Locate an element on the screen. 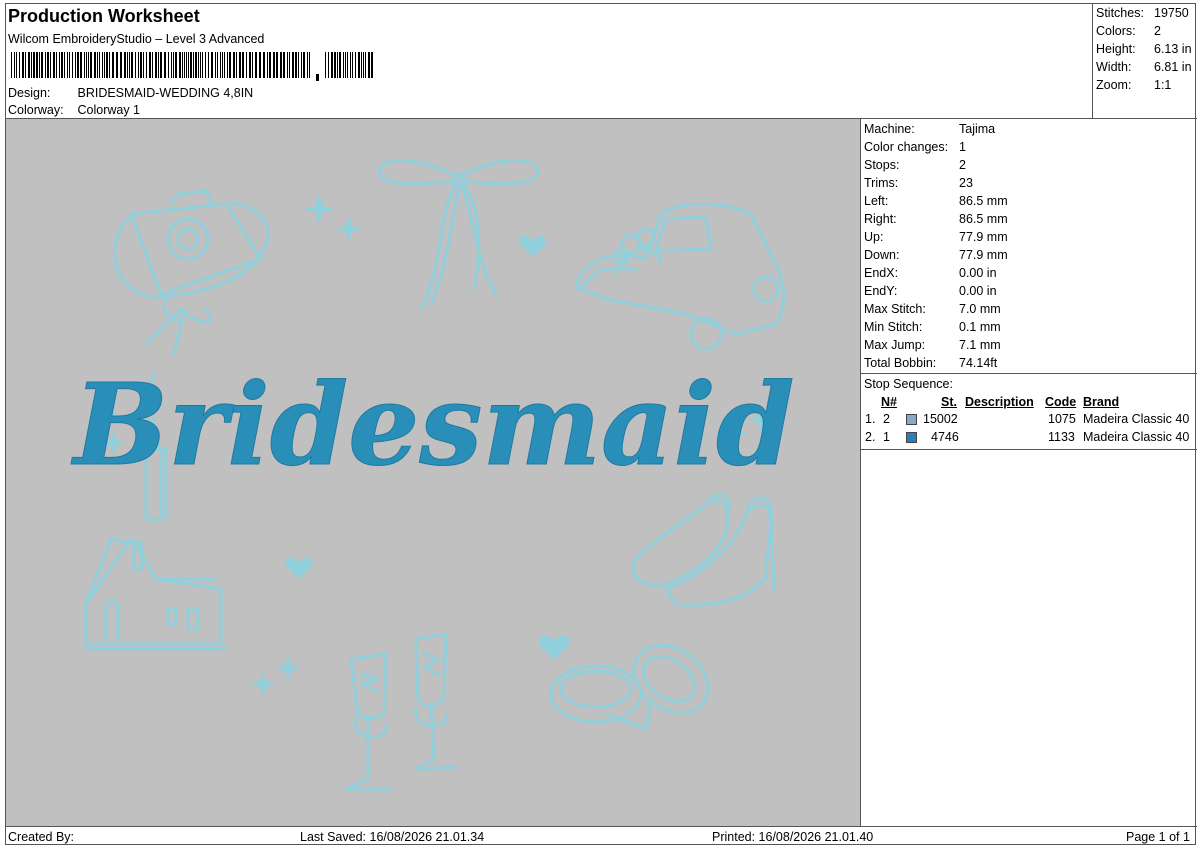 The image size is (1200, 848). zoom-row: Zoom: 1:1 is located at coordinates (1133, 85).